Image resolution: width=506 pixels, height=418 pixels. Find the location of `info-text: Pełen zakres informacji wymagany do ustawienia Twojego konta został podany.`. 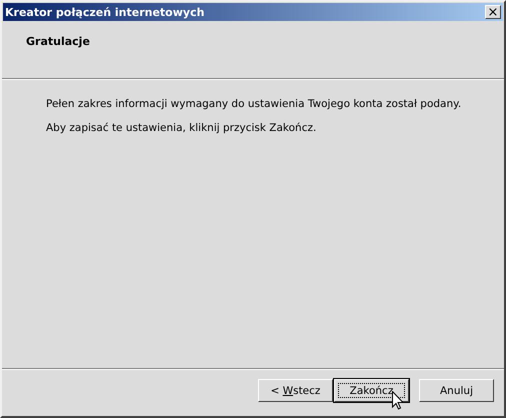

info-text: Pełen zakres informacji wymagany do ustawienia Twojego konta został podany. is located at coordinates (254, 104).